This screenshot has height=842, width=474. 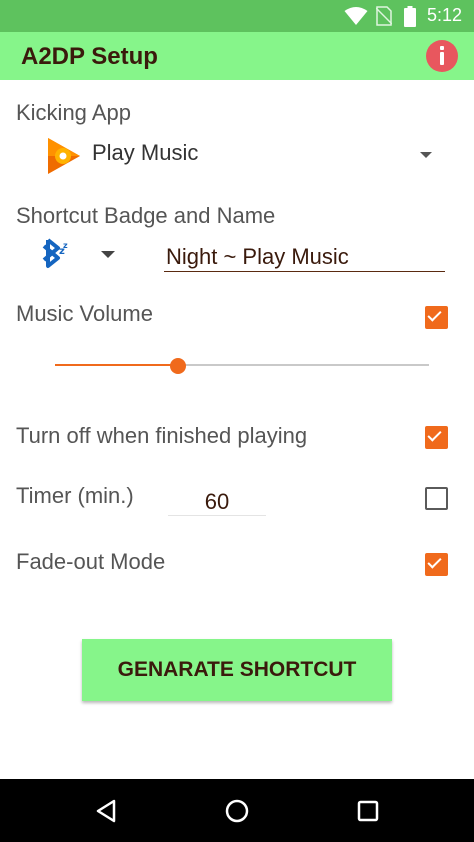 I want to click on generate-shortcut-button: GENARATE SHORTCUT, so click(x=237, y=670).